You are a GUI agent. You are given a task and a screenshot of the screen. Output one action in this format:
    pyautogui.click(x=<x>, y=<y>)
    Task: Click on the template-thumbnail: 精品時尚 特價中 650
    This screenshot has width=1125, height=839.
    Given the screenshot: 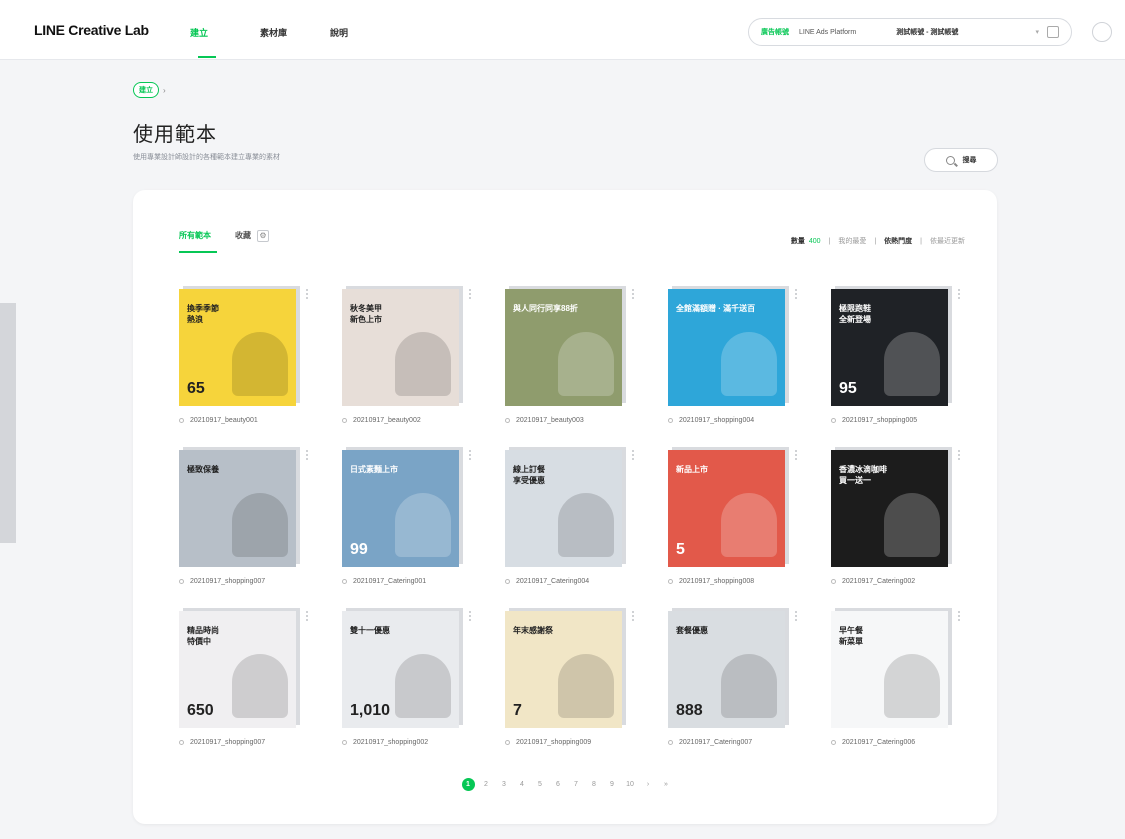 What is the action you would take?
    pyautogui.click(x=237, y=669)
    